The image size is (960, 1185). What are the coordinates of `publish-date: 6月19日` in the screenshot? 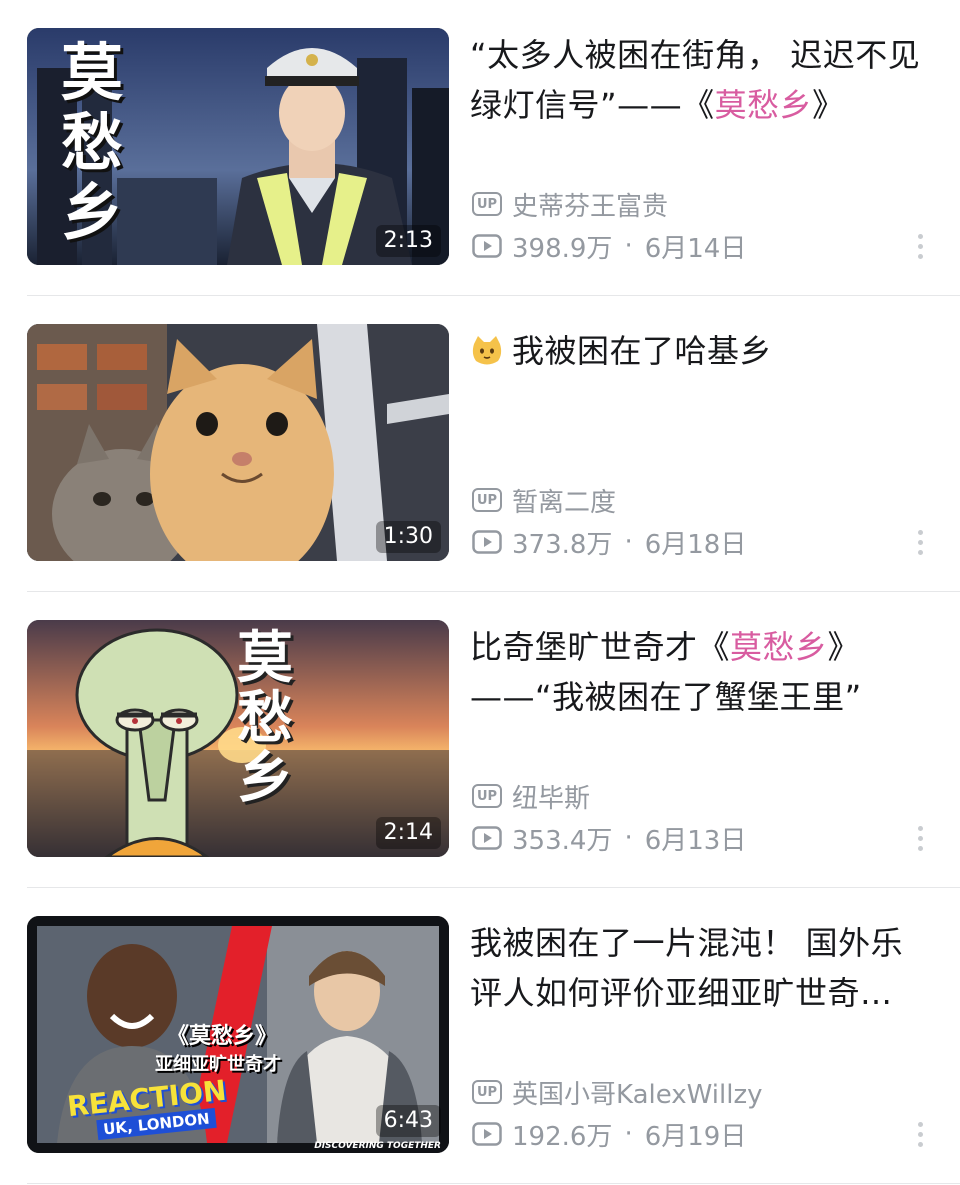 It's located at (695, 1136).